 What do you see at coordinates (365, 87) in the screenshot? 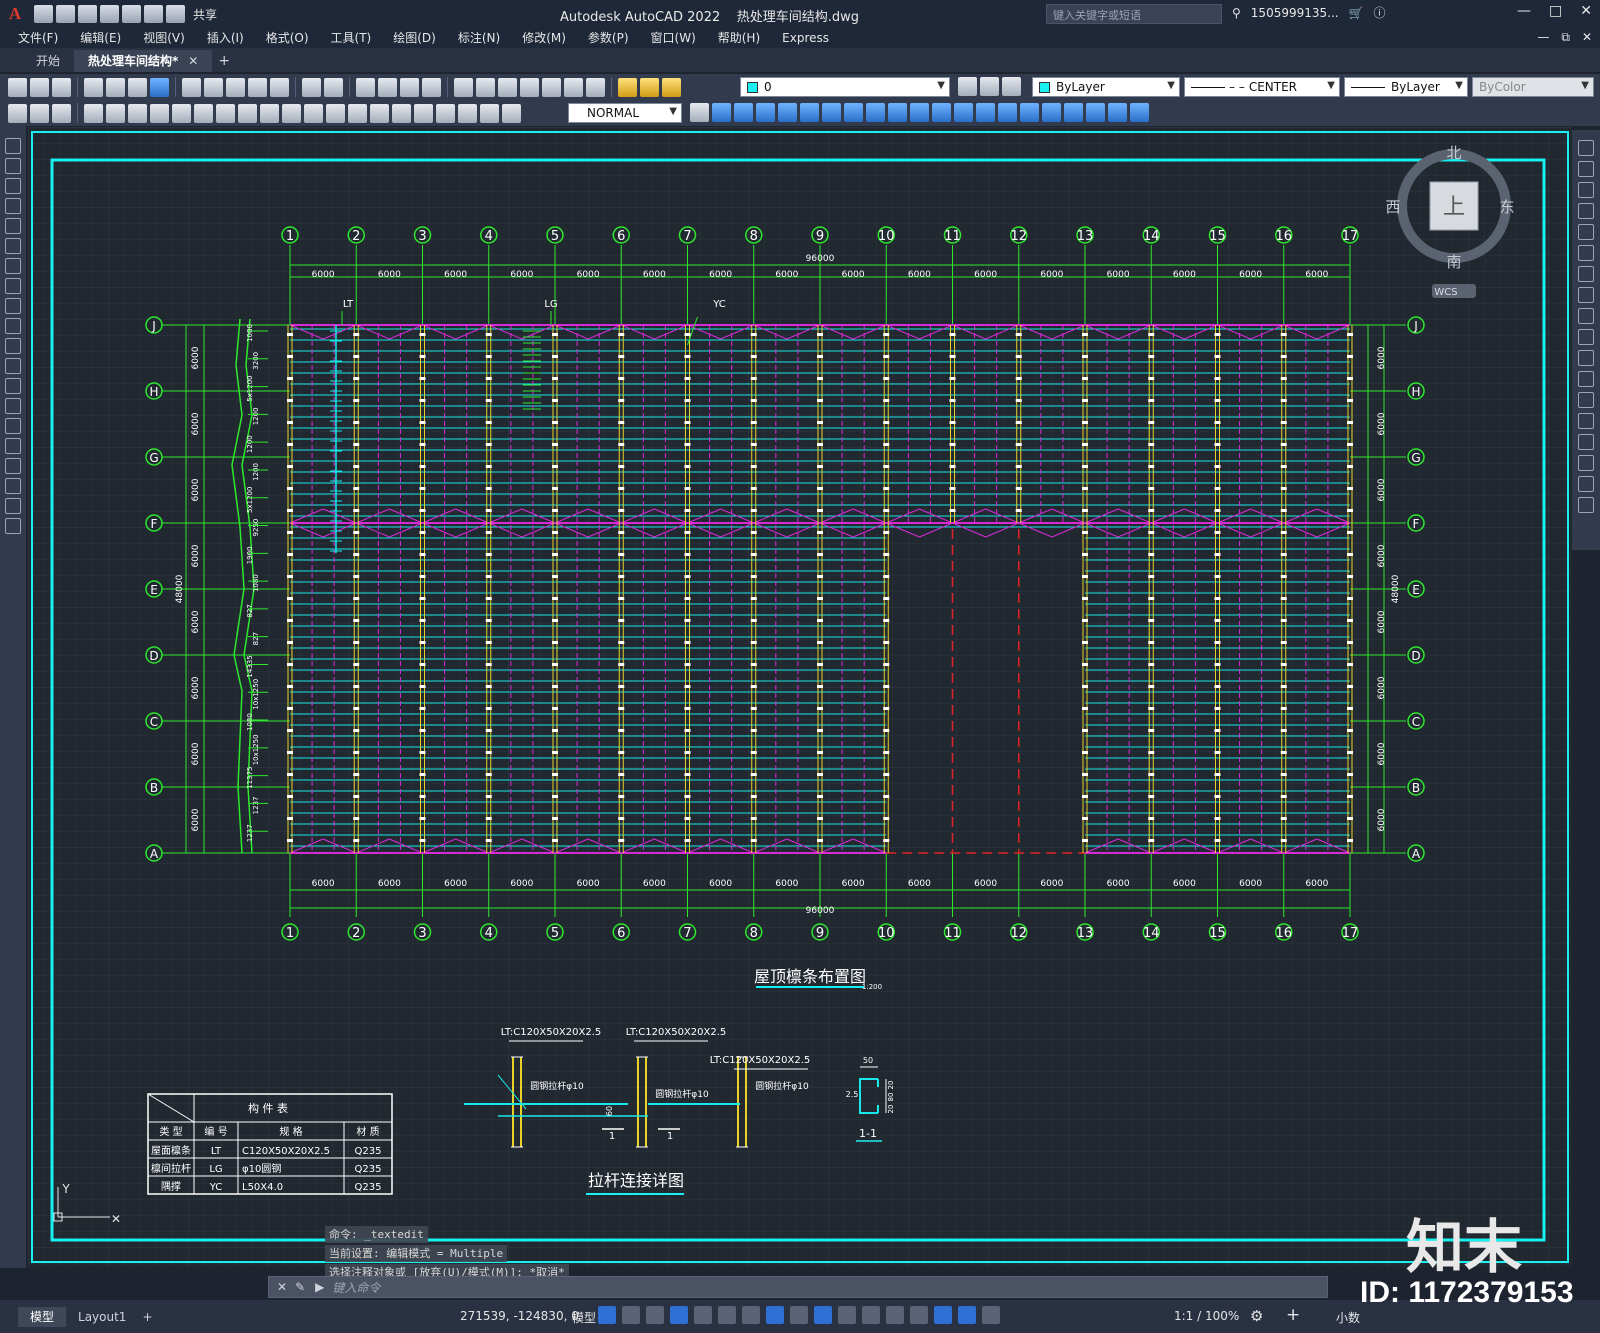
I see `pan-icon` at bounding box center [365, 87].